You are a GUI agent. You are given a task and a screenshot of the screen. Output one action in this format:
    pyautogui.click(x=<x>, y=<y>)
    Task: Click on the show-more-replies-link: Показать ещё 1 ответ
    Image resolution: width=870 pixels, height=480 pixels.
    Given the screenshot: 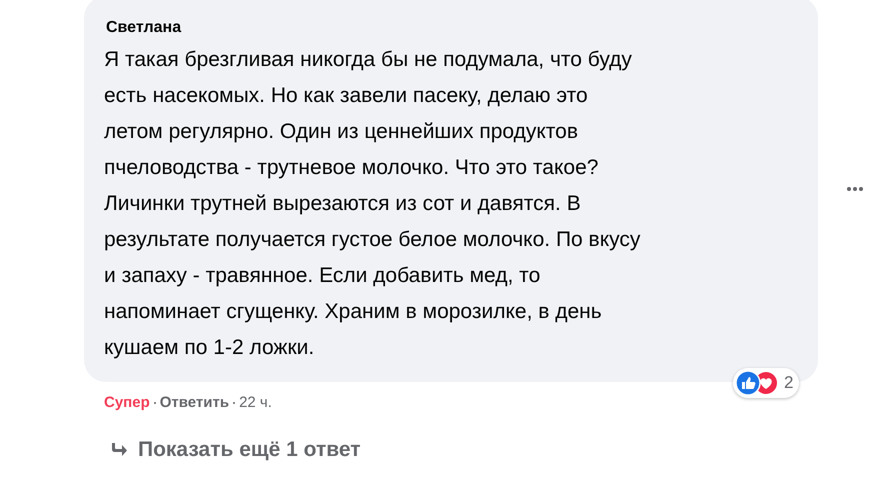 What is the action you would take?
    pyautogui.click(x=249, y=450)
    